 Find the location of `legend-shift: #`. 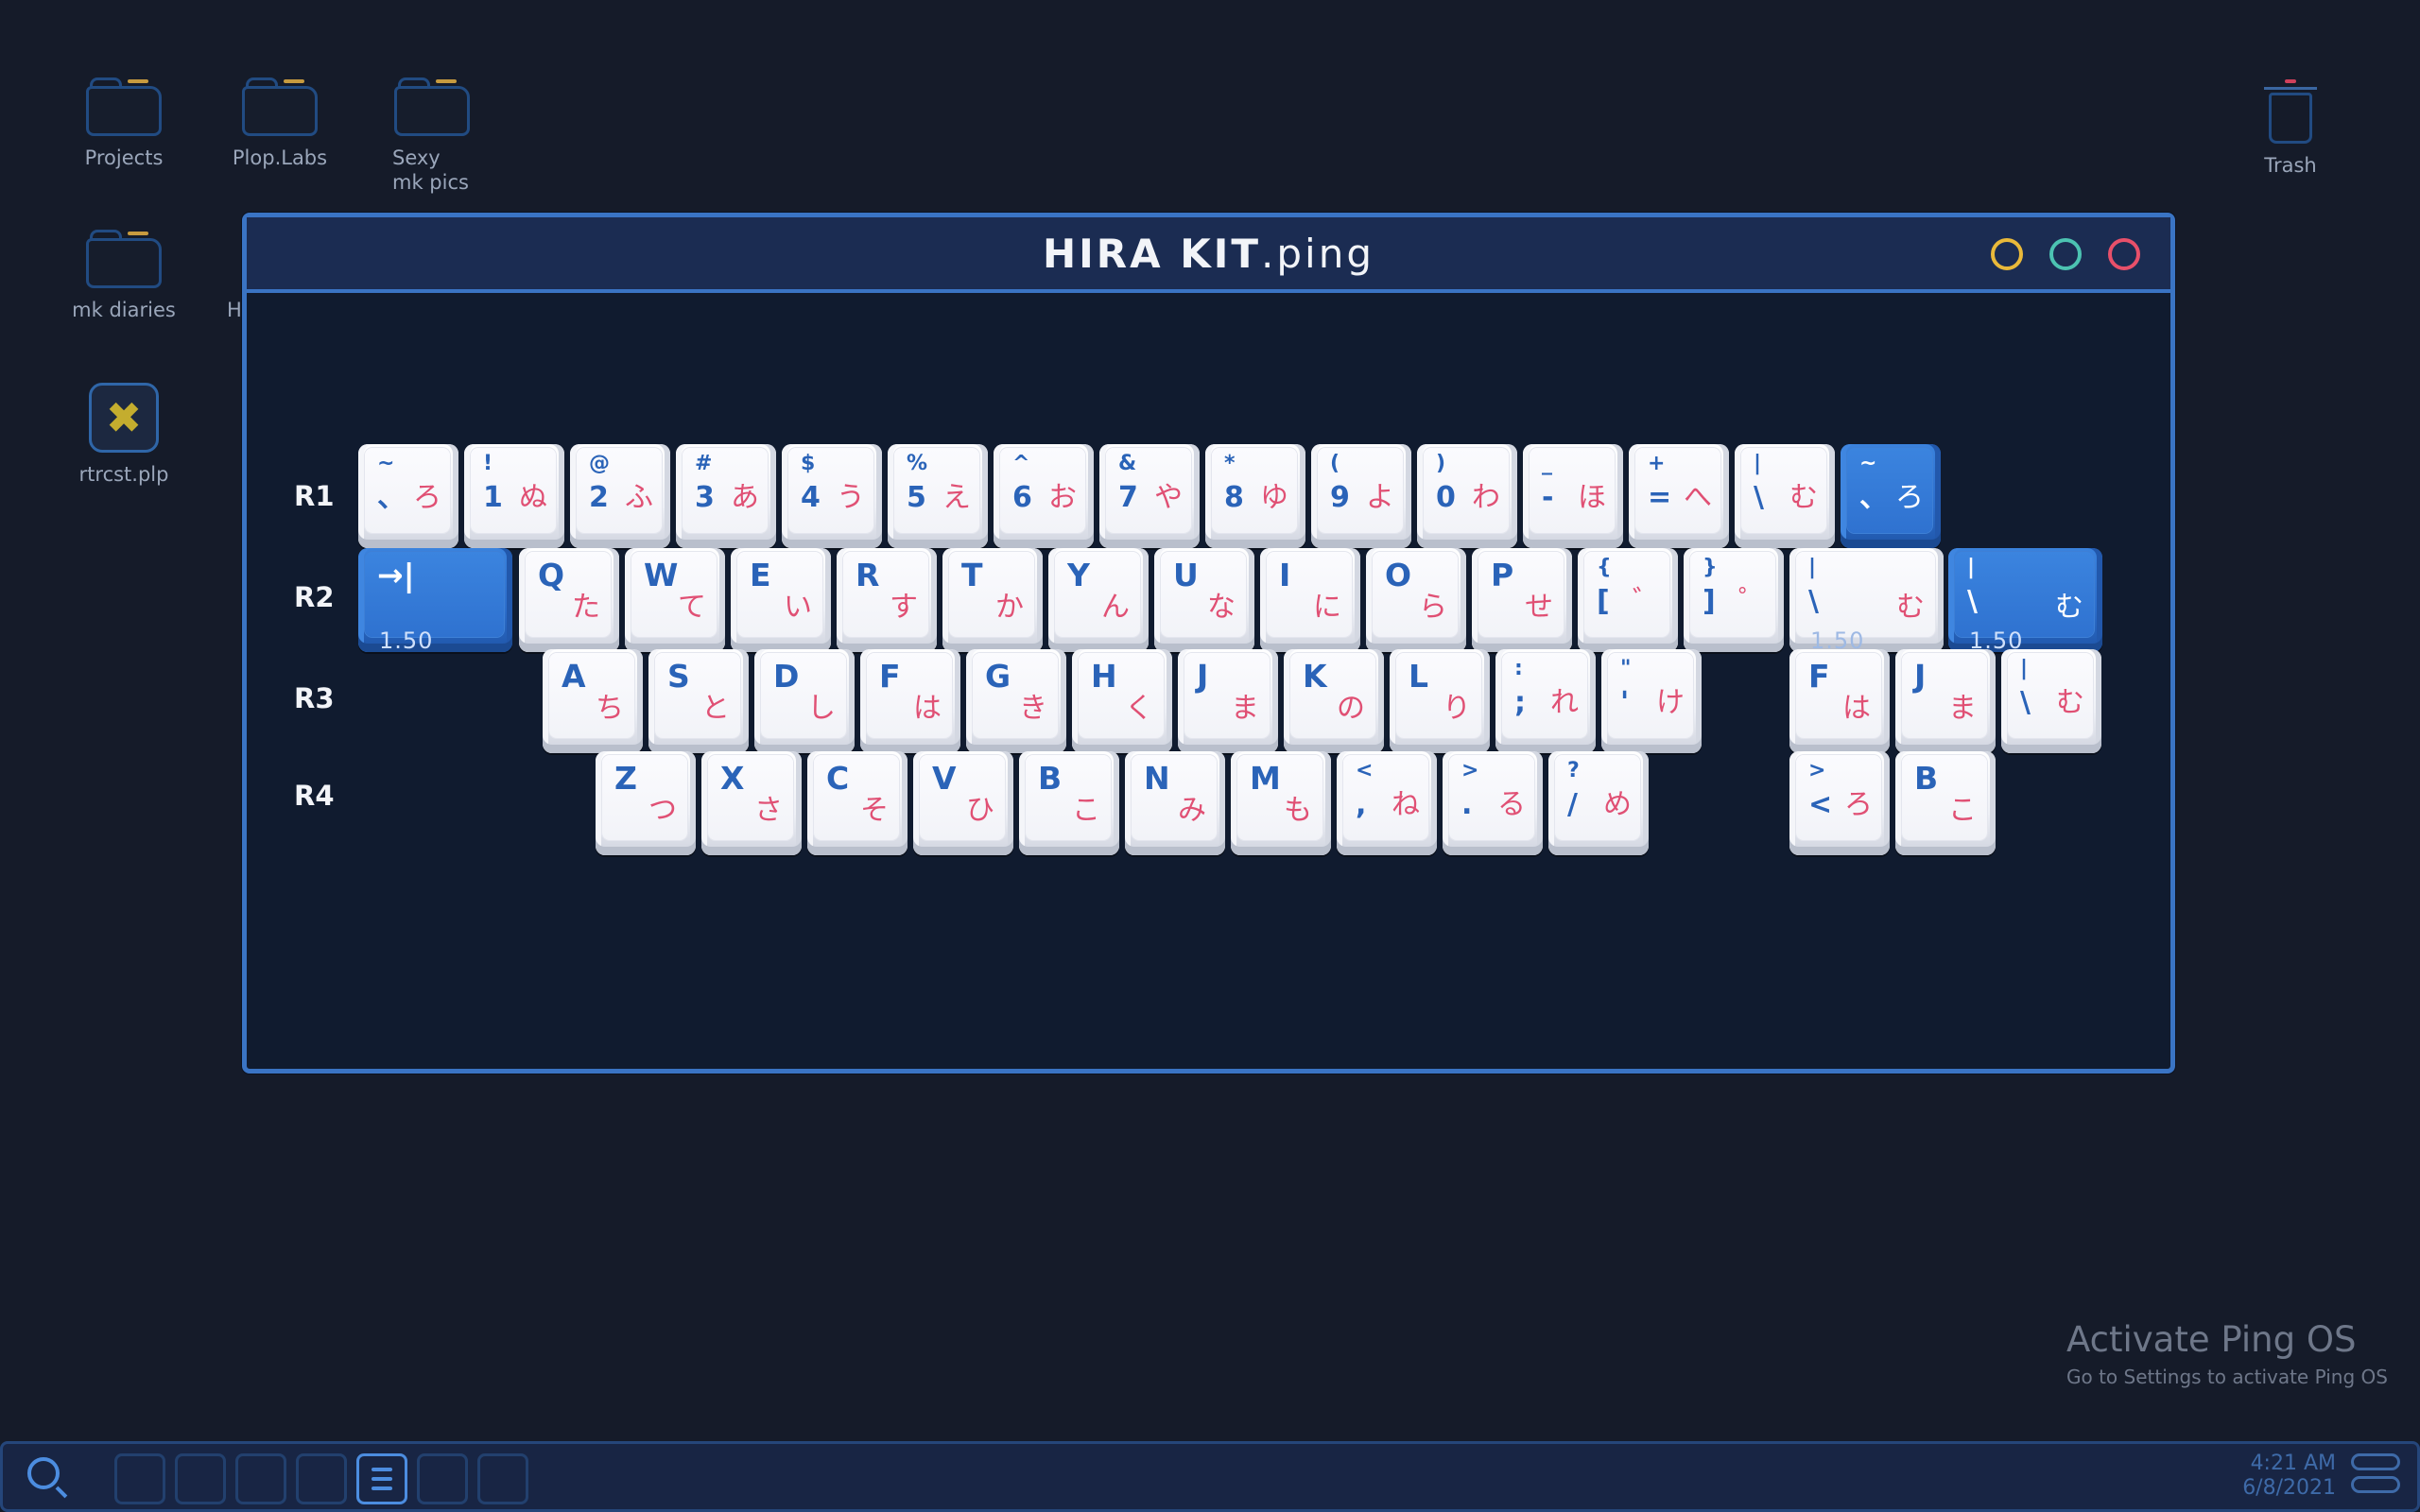

legend-shift: # is located at coordinates (704, 463).